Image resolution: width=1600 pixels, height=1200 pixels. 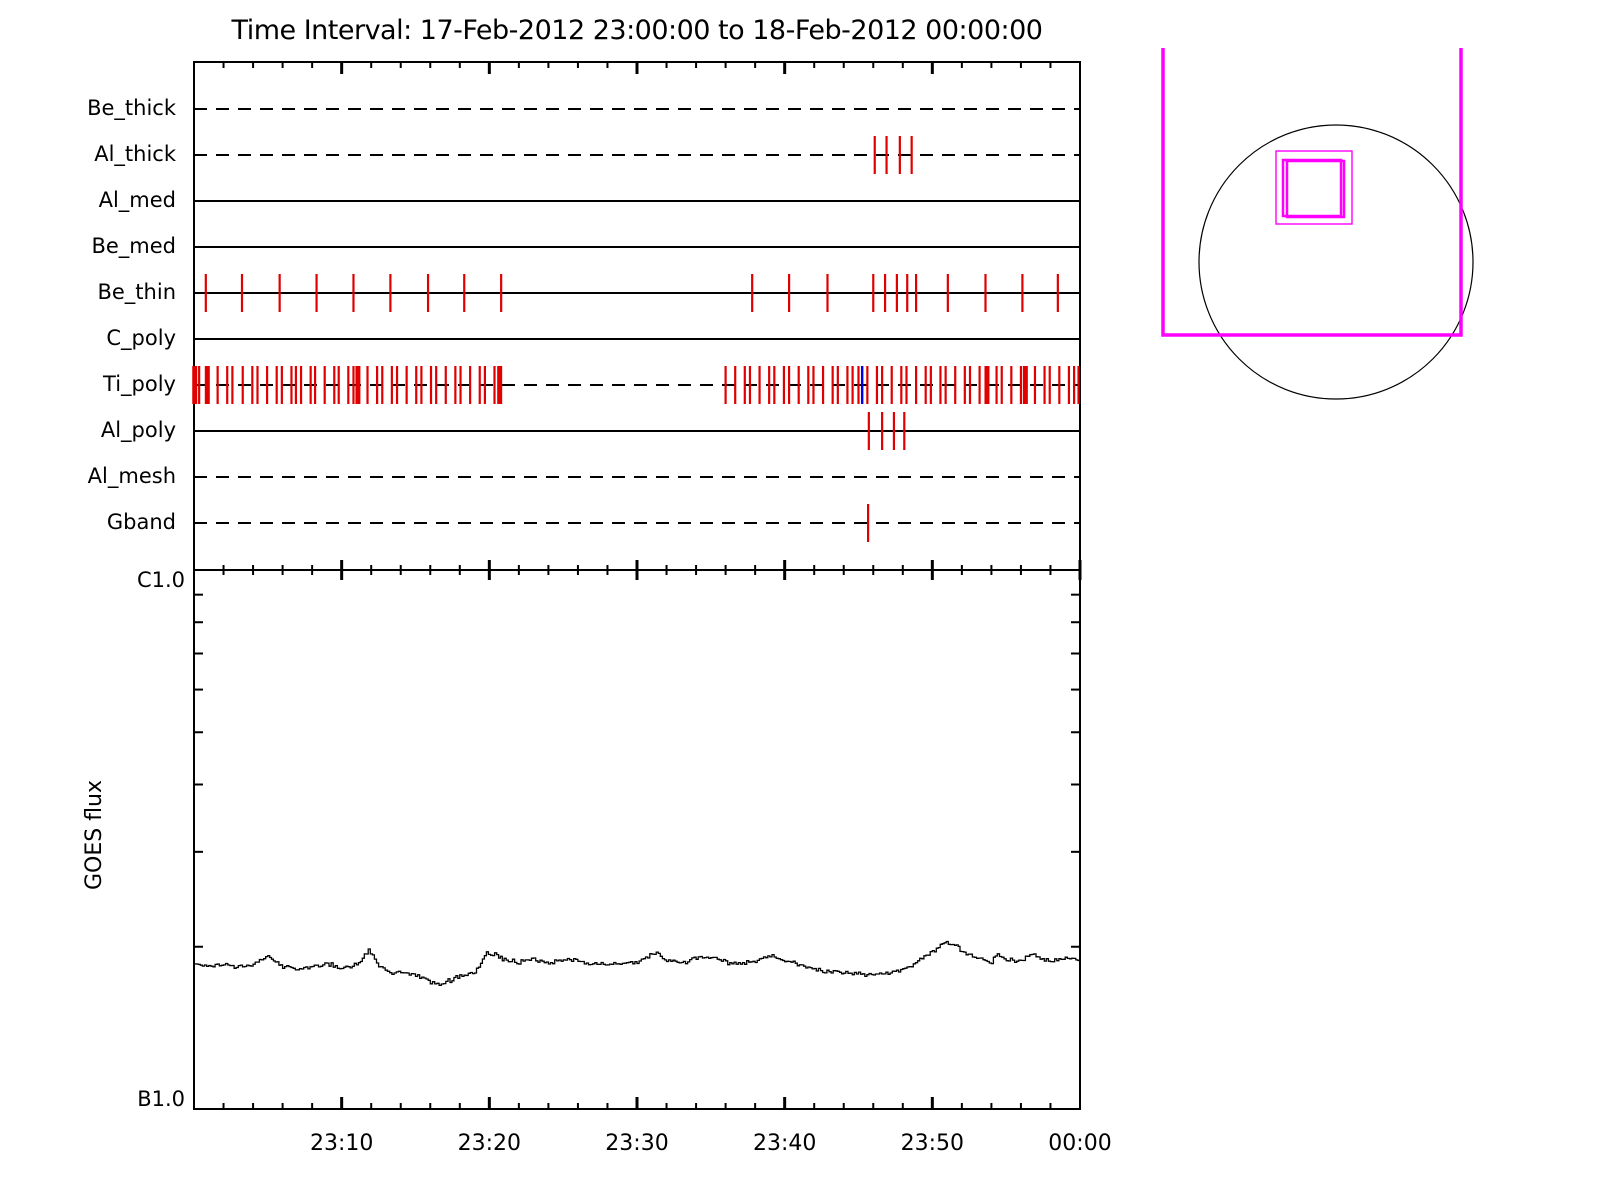 What do you see at coordinates (141, 522) in the screenshot?
I see `filter-label-Gband: Gband` at bounding box center [141, 522].